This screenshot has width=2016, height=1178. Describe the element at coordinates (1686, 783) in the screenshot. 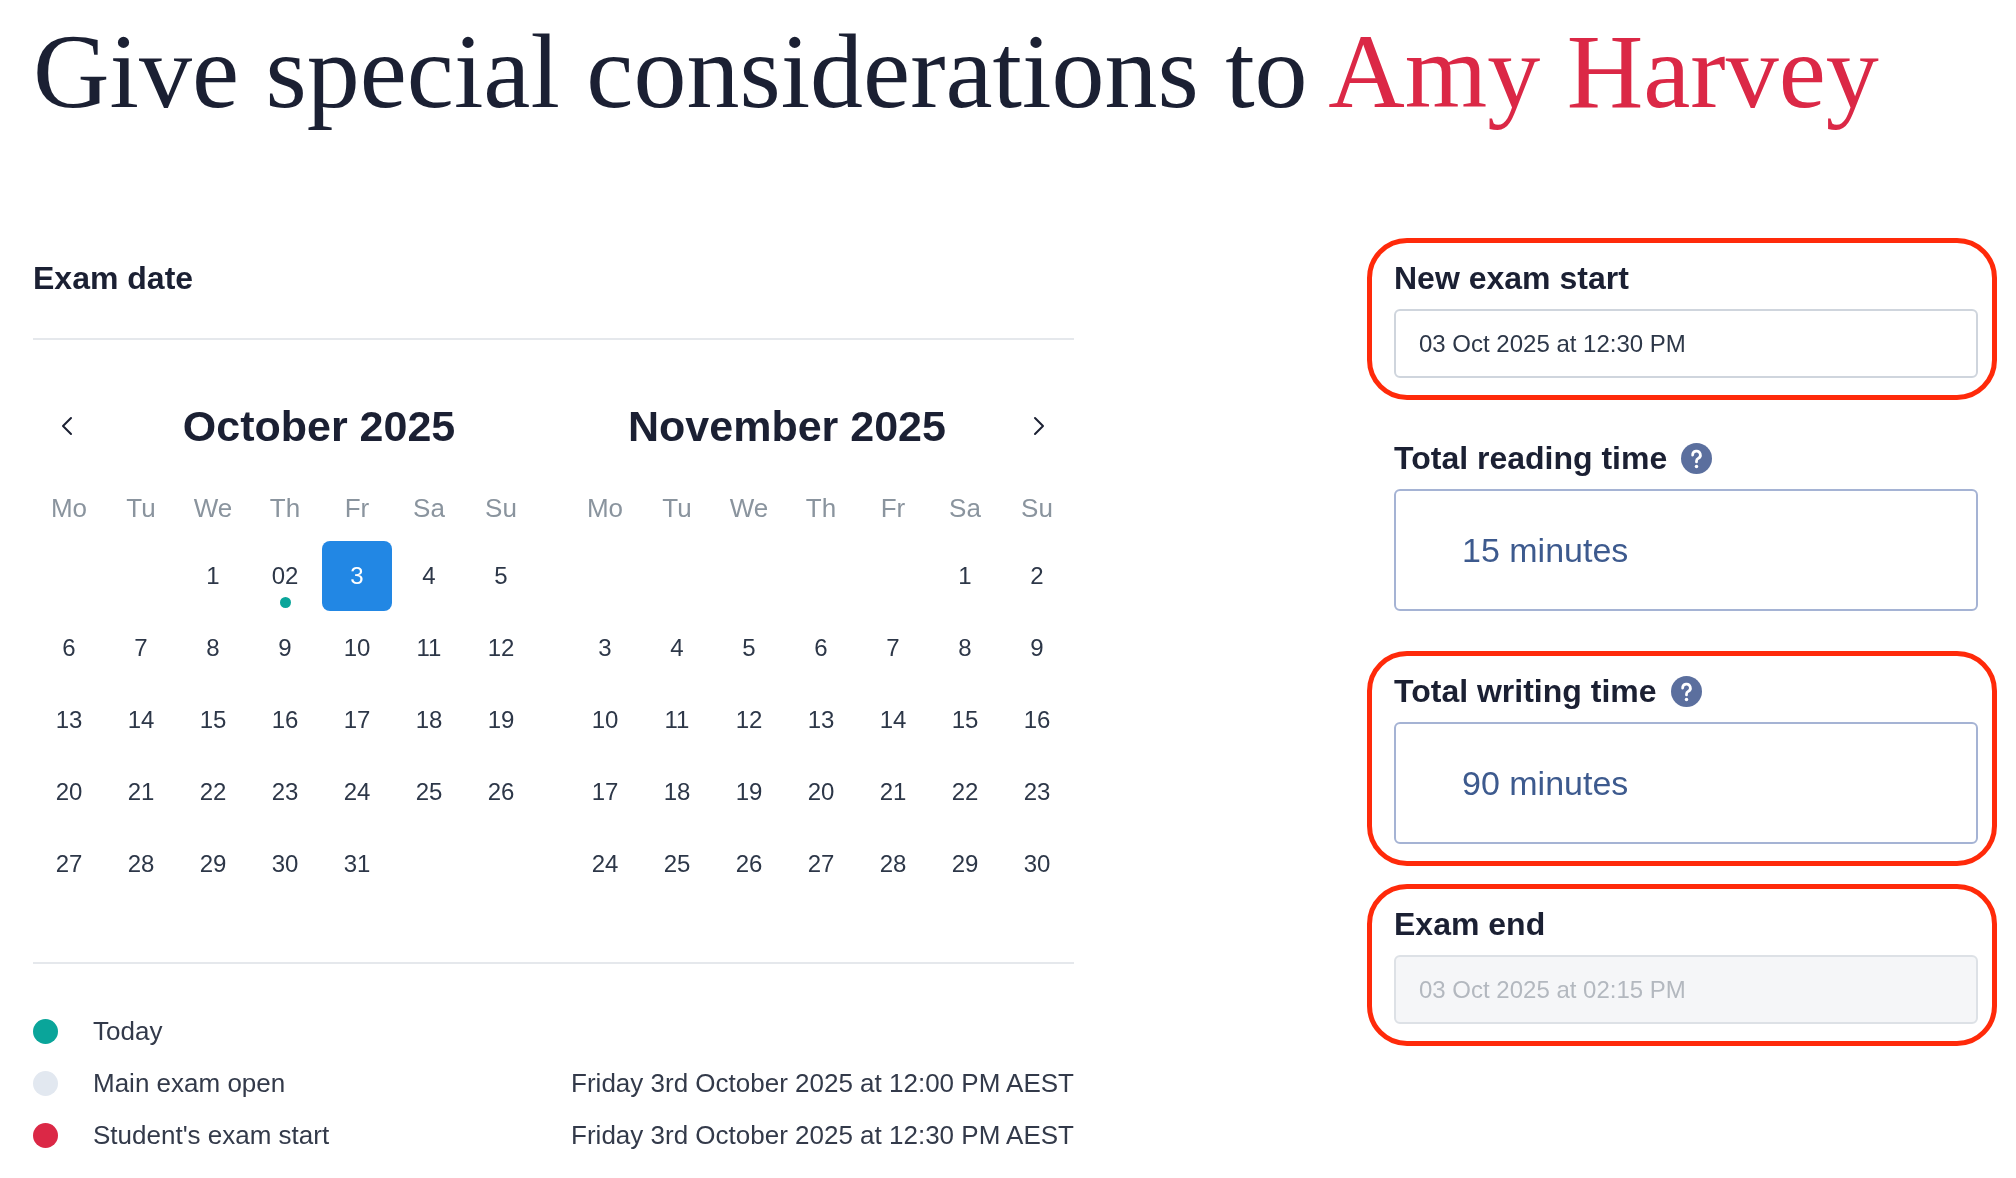

I see `duration-input: 90 minutes` at that location.